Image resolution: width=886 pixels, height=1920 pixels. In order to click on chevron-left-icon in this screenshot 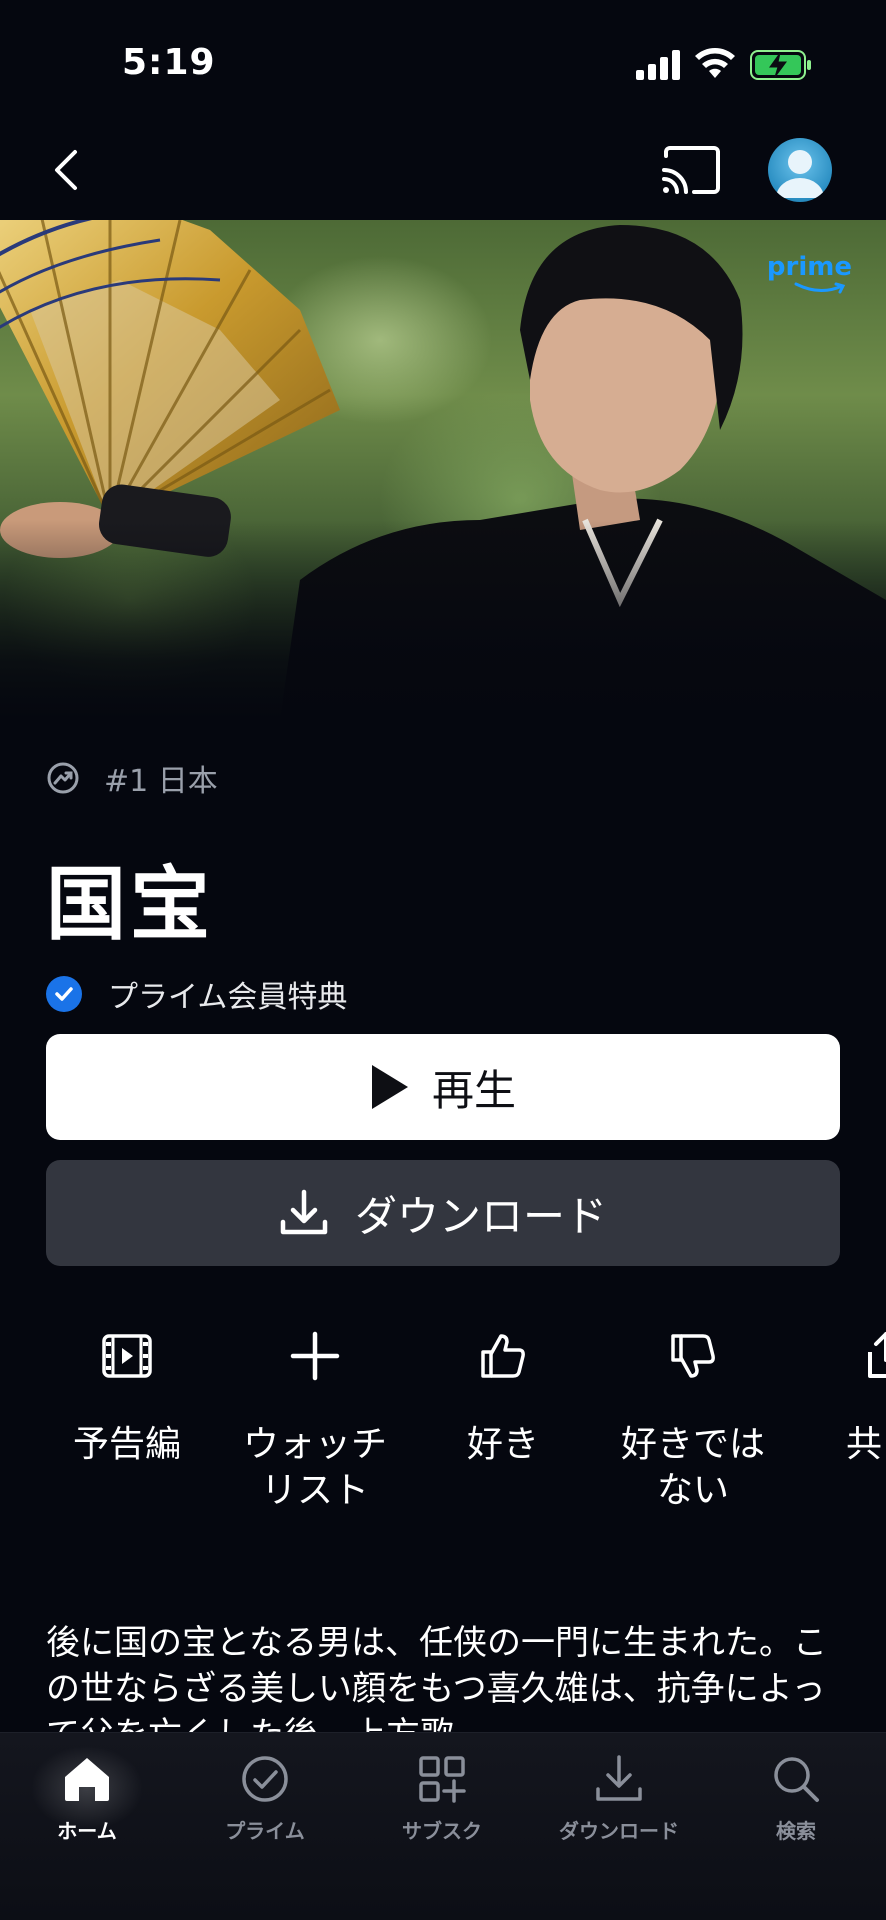, I will do `click(66, 170)`.